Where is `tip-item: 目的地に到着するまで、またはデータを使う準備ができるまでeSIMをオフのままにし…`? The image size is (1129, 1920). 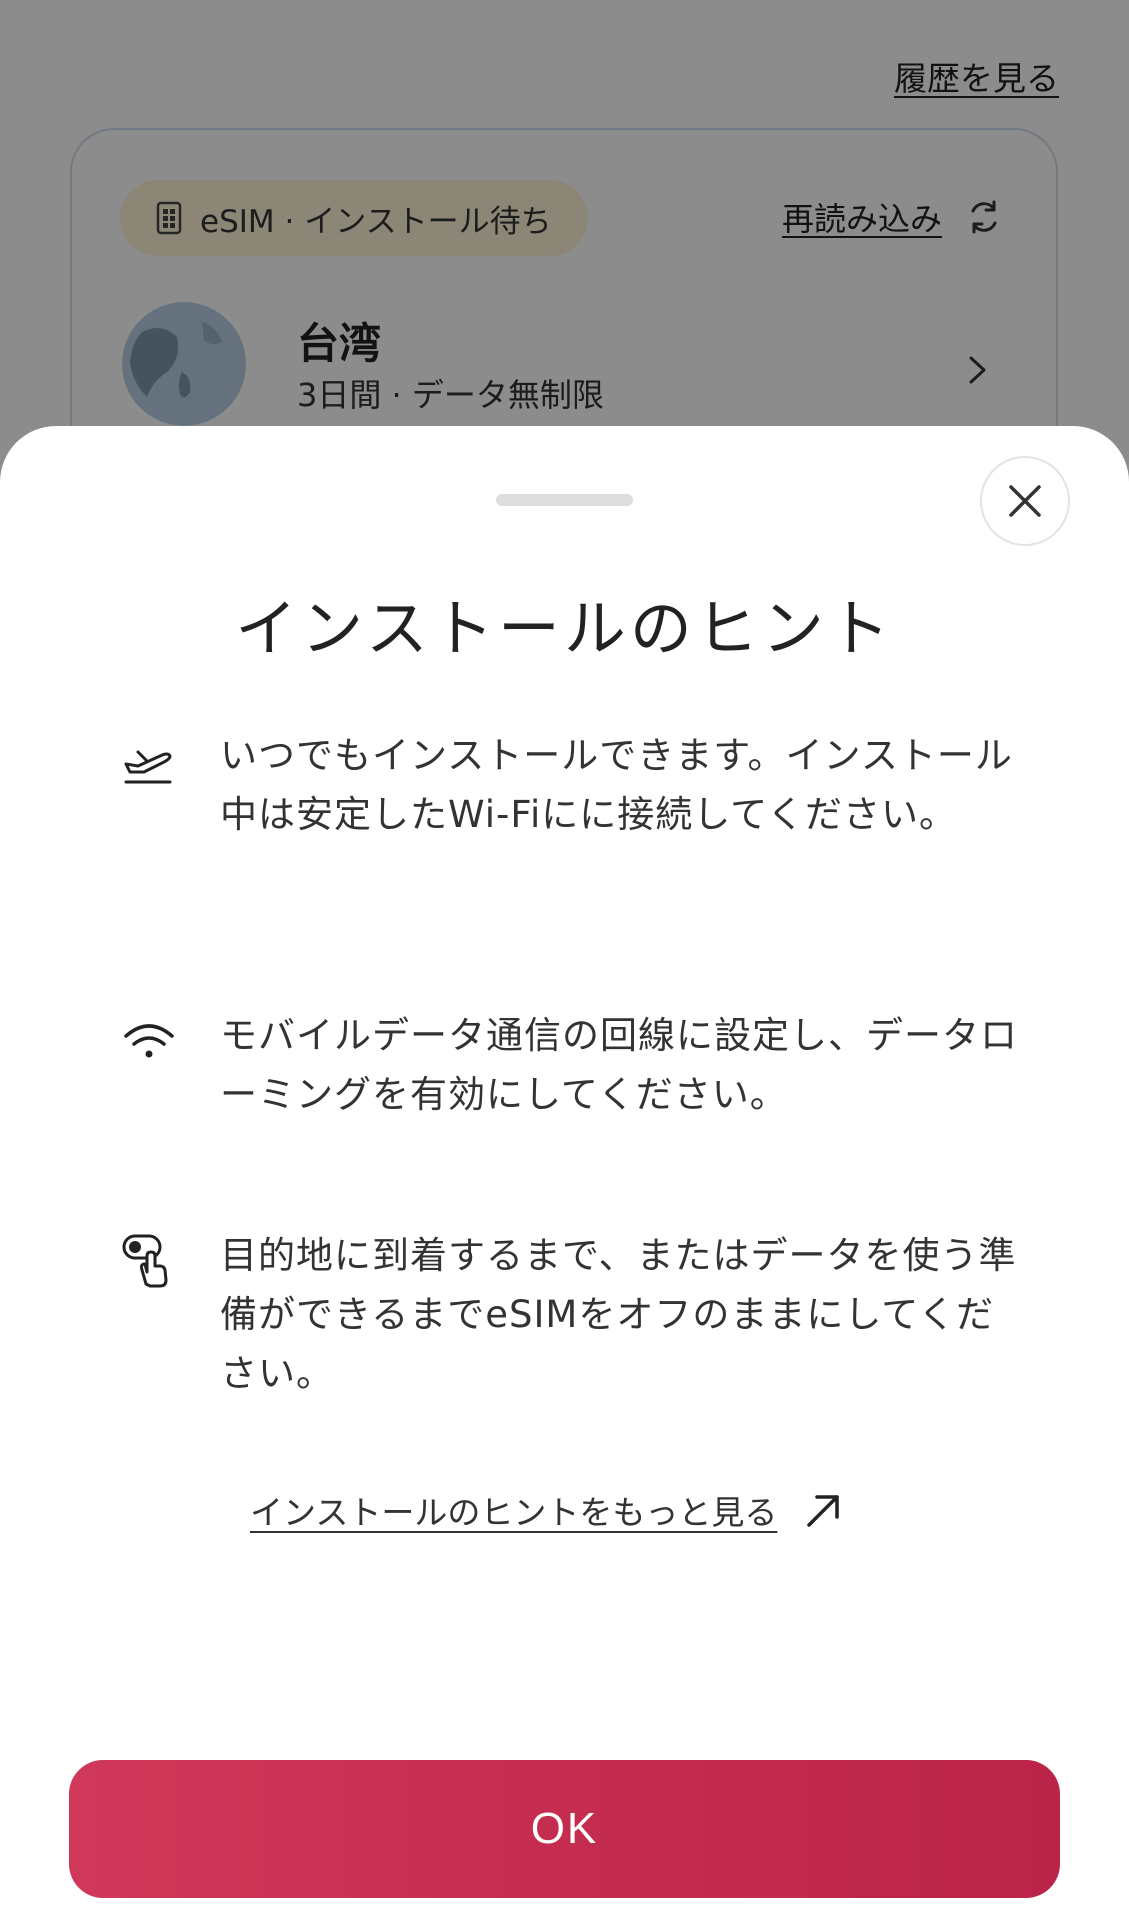 tip-item: 目的地に到着するまで、またはデータを使う準備ができるまでeSIMをオフのままにし… is located at coordinates (570, 1314).